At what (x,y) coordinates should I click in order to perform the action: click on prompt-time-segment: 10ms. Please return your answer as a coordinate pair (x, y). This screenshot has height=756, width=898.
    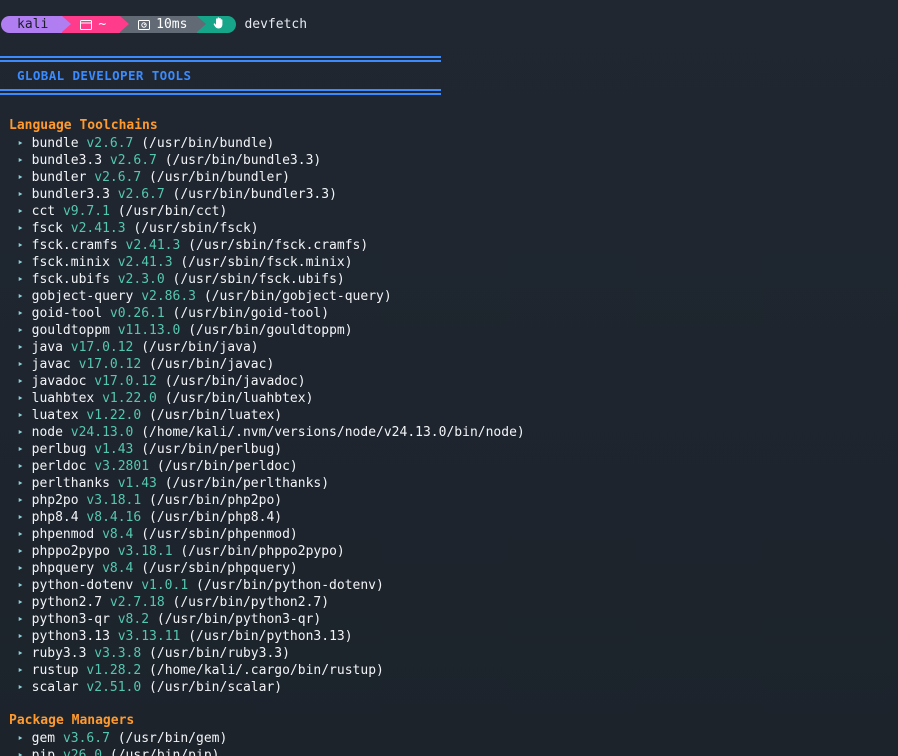
    Looking at the image, I should click on (163, 24).